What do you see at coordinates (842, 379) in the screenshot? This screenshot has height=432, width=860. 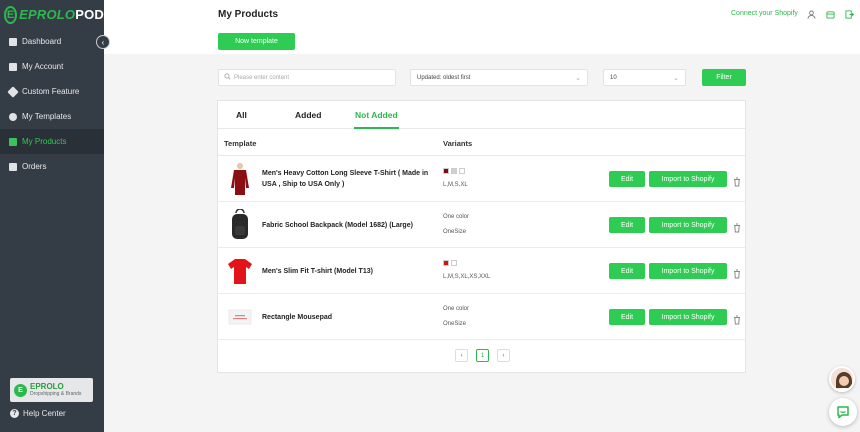 I see `support-agent-avatar` at bounding box center [842, 379].